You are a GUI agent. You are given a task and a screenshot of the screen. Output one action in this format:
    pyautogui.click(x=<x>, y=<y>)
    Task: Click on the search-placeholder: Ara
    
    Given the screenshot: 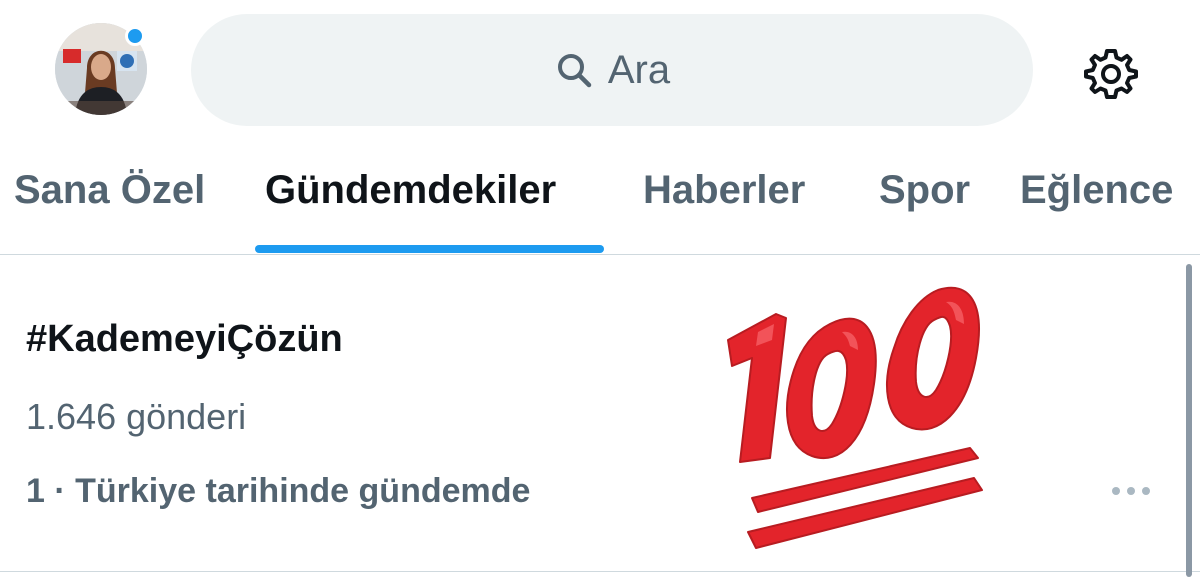 What is the action you would take?
    pyautogui.click(x=639, y=69)
    